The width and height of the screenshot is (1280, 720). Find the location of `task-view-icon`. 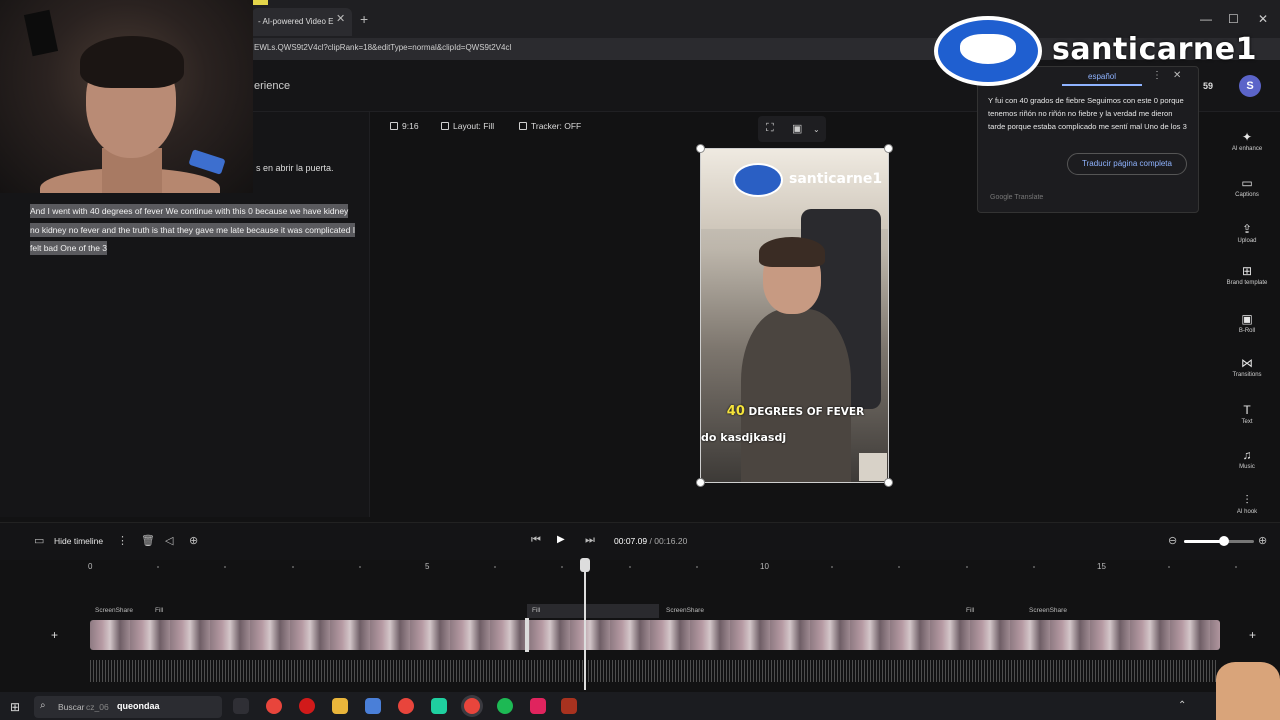

task-view-icon is located at coordinates (241, 706).